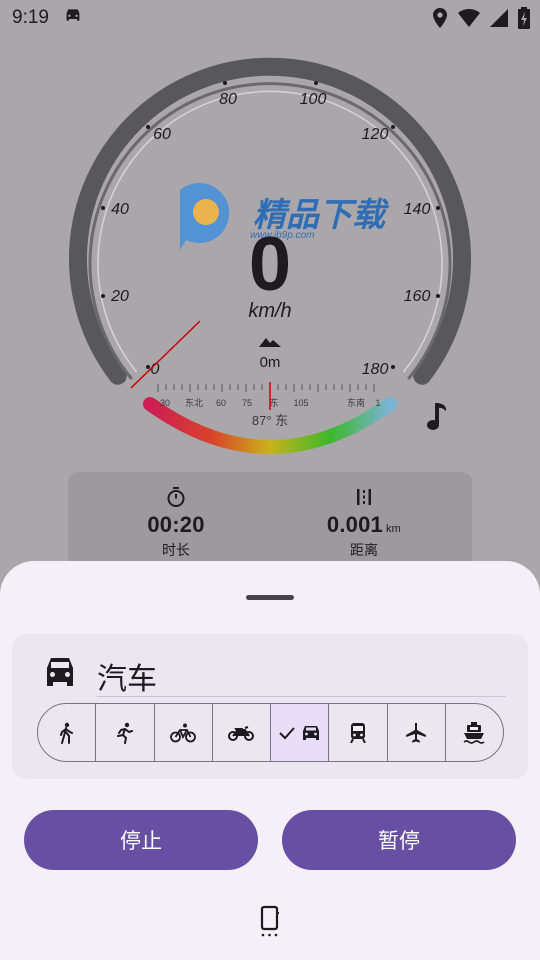  I want to click on stats-card: 00:20 时长 0.001 km 距离, so click(270, 522).